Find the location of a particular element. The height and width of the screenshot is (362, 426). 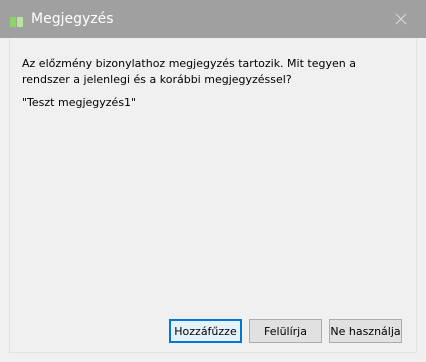

append-button-label: Hozzáfűzze is located at coordinates (205, 331).